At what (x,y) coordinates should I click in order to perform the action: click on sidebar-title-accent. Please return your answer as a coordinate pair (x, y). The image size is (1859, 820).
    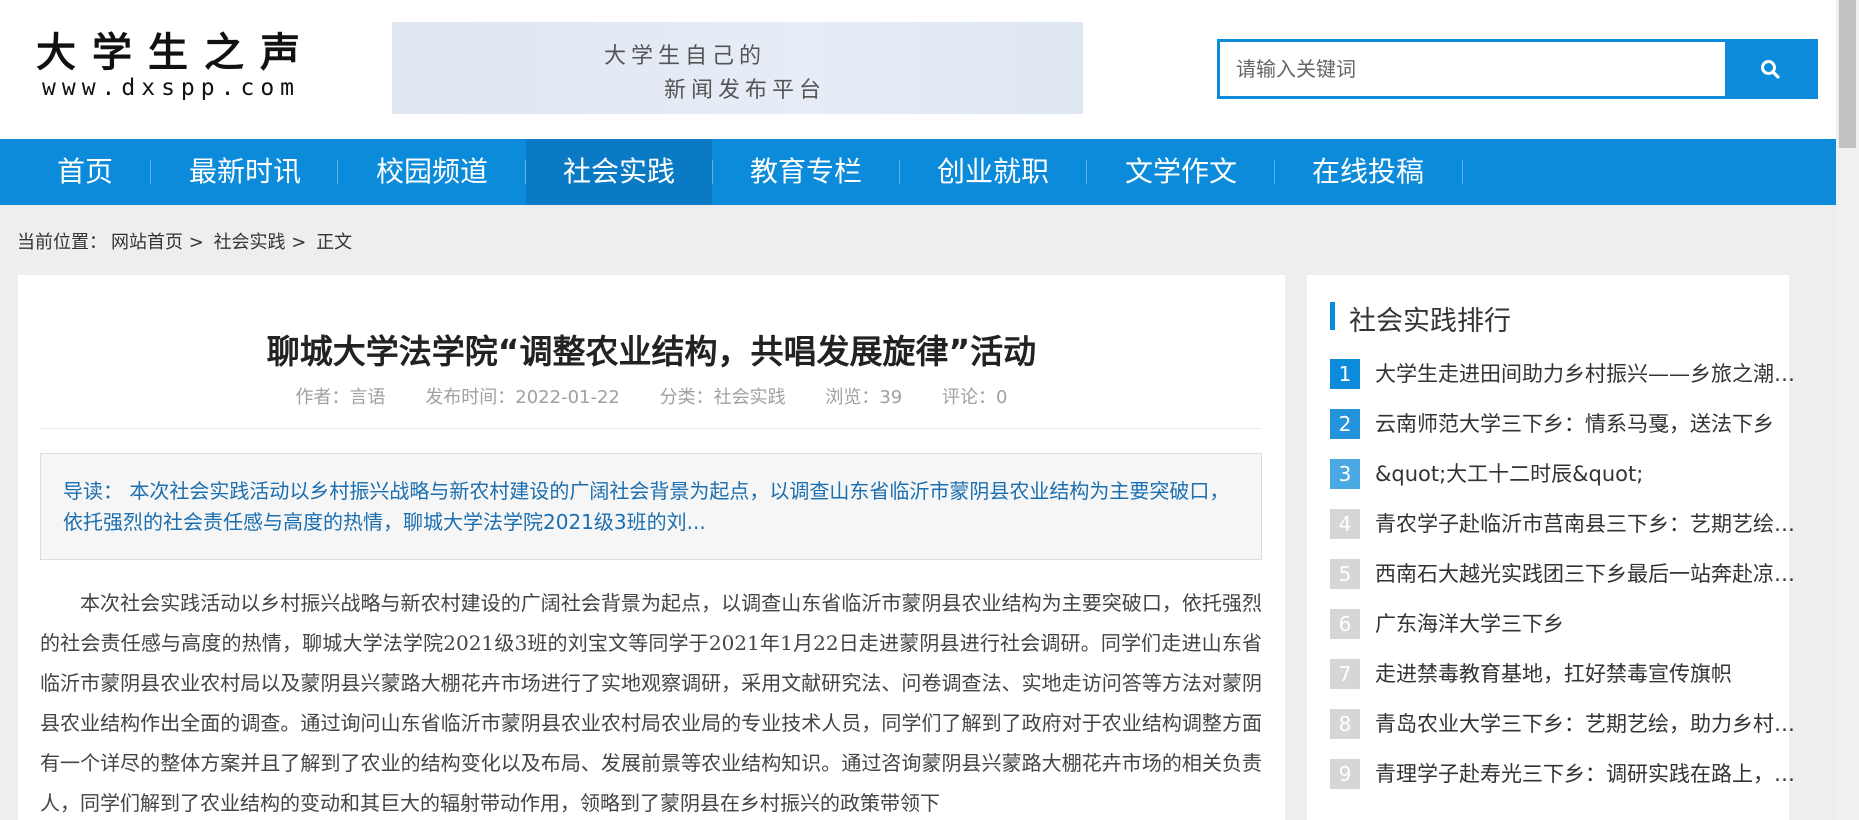
    Looking at the image, I should click on (1332, 316).